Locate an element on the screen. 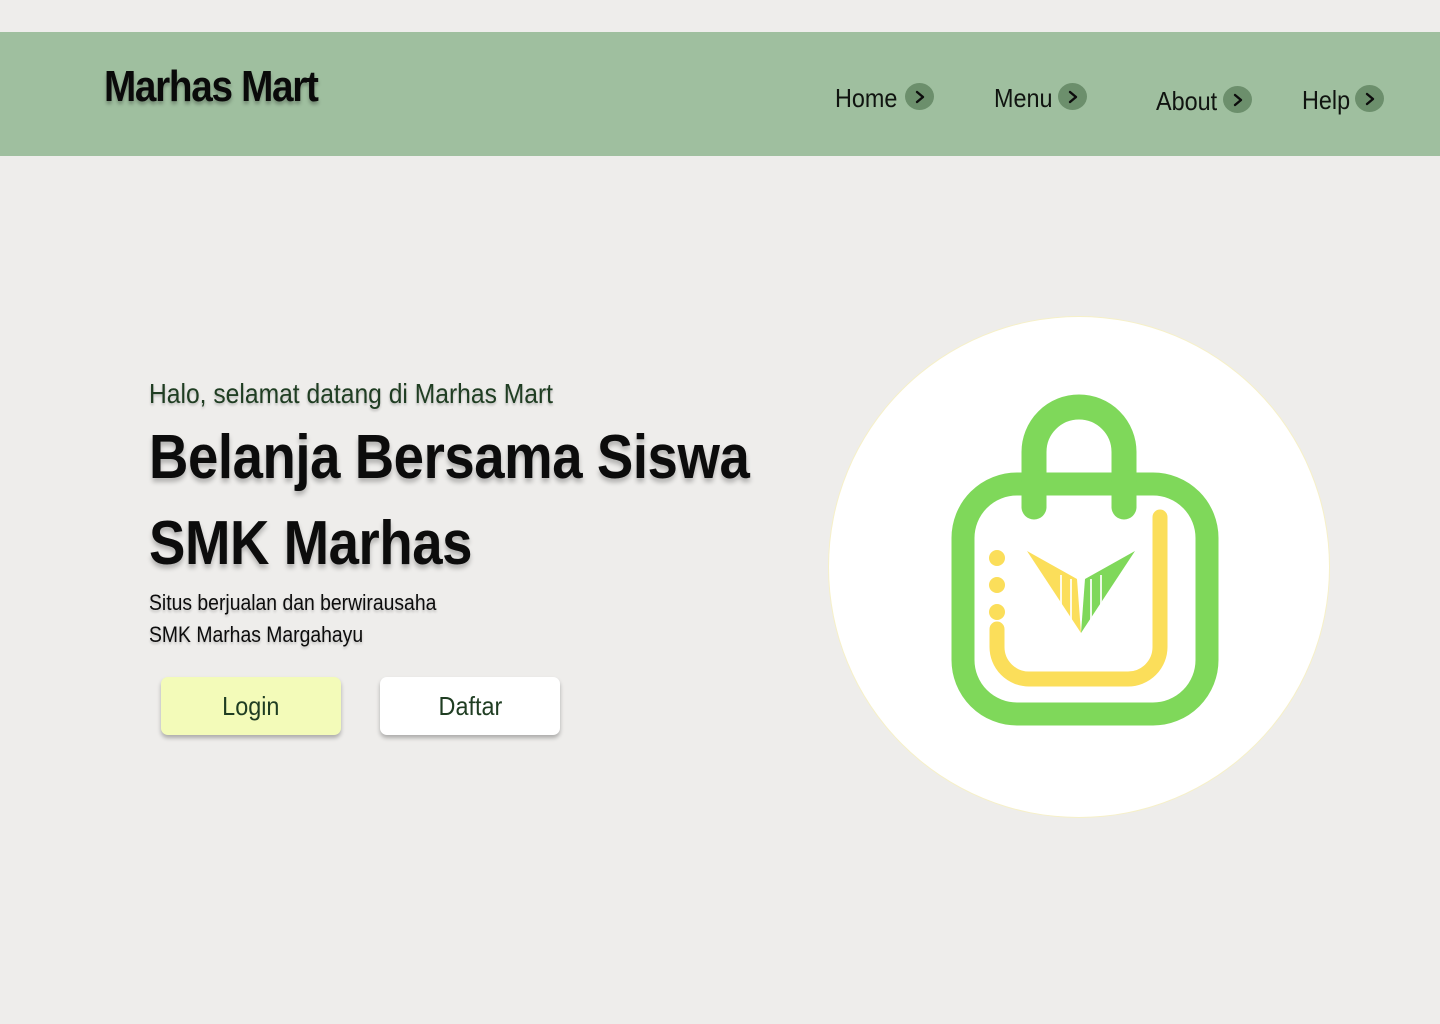 The image size is (1440, 1024). register-button-label: Daftar is located at coordinates (470, 705).